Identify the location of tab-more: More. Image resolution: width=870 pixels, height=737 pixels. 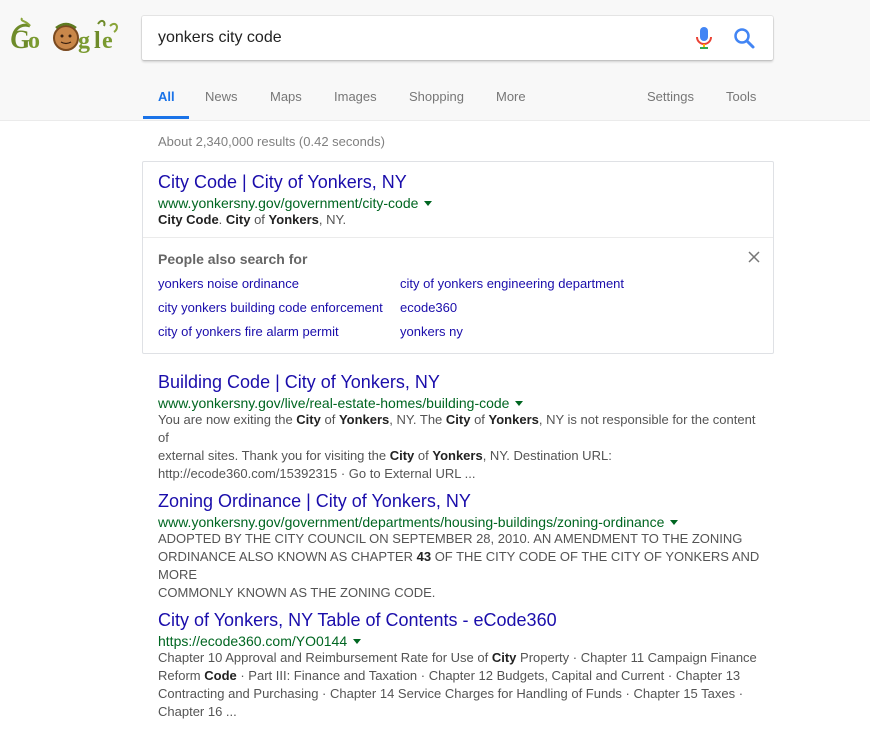
(511, 96).